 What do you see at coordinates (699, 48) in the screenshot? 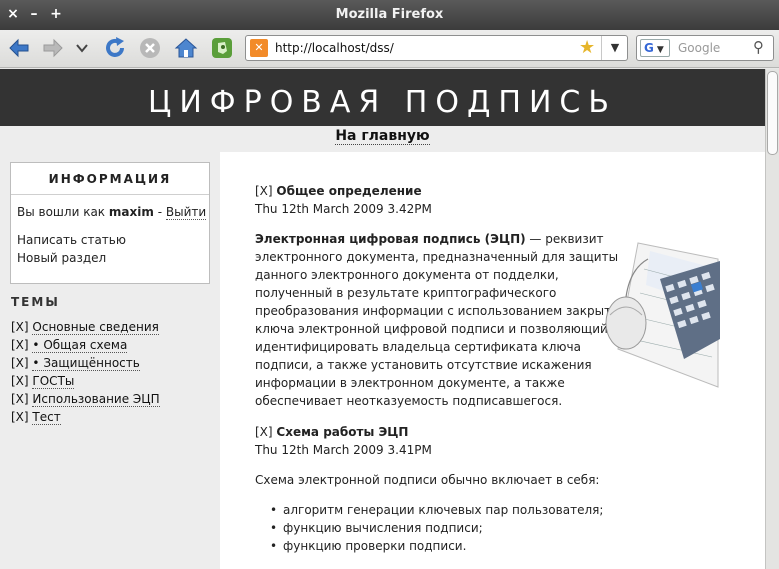
I see `search-input: Google` at bounding box center [699, 48].